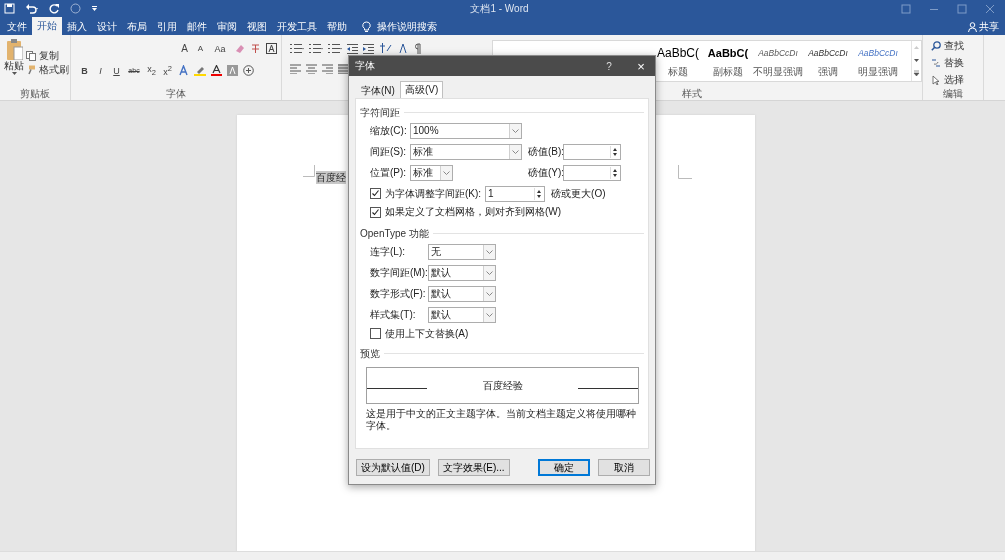 The width and height of the screenshot is (1005, 560). Describe the element at coordinates (184, 48) in the screenshot. I see `grow-font-button: A` at that location.